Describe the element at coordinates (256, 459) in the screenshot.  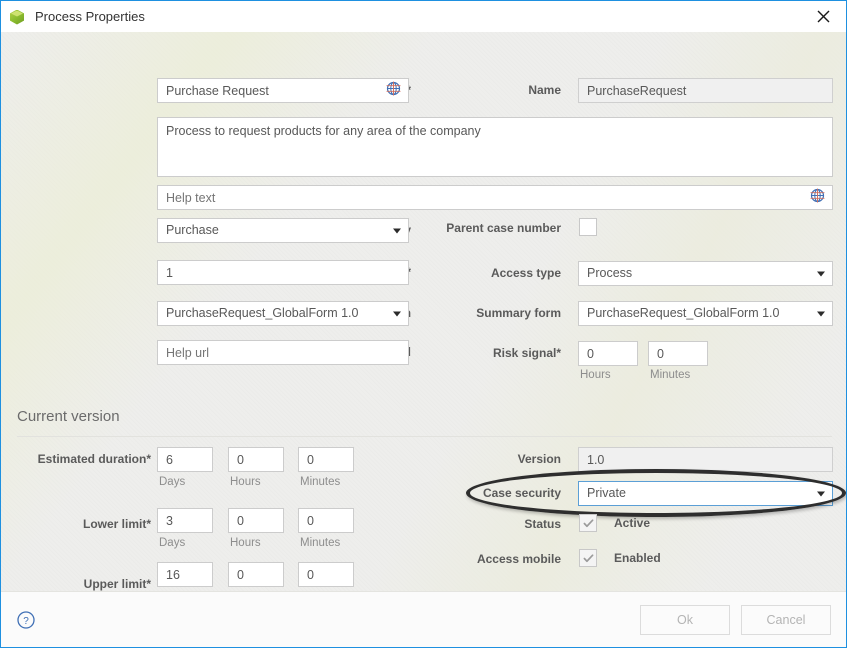
I see `estimated-duration-hours-input` at that location.